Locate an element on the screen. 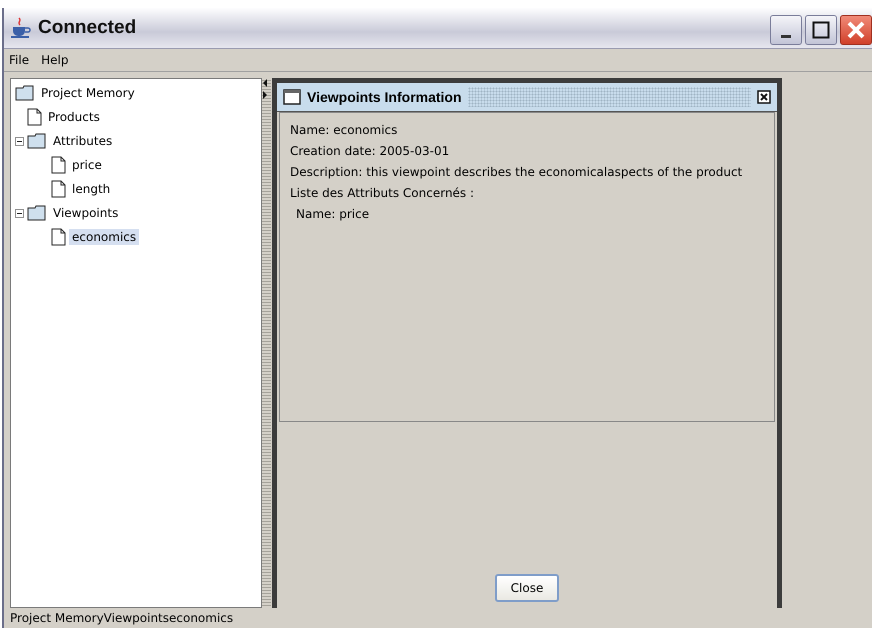  coffee-cup-icon is located at coordinates (21, 28).